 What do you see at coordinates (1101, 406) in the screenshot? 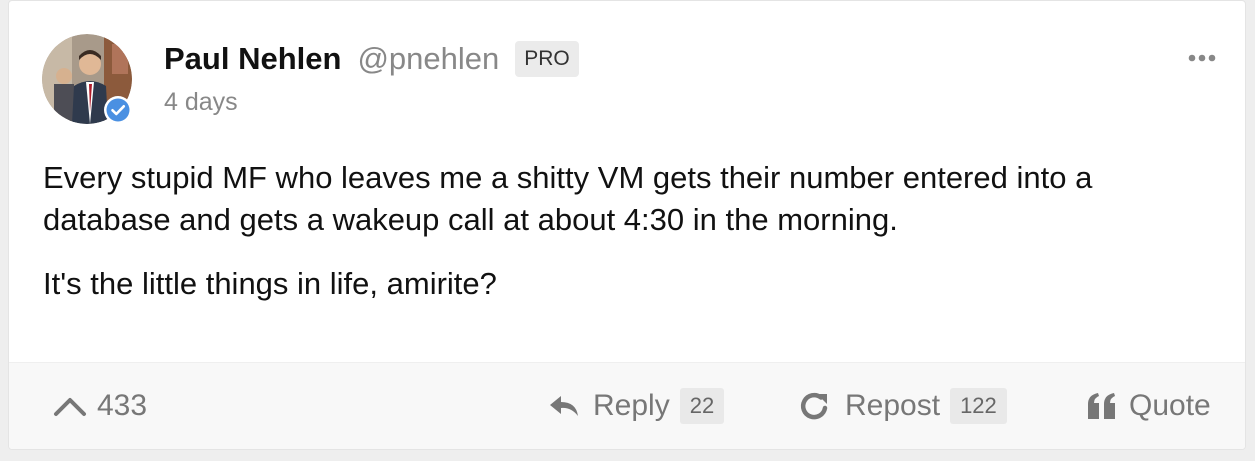
I see `quote-icon` at bounding box center [1101, 406].